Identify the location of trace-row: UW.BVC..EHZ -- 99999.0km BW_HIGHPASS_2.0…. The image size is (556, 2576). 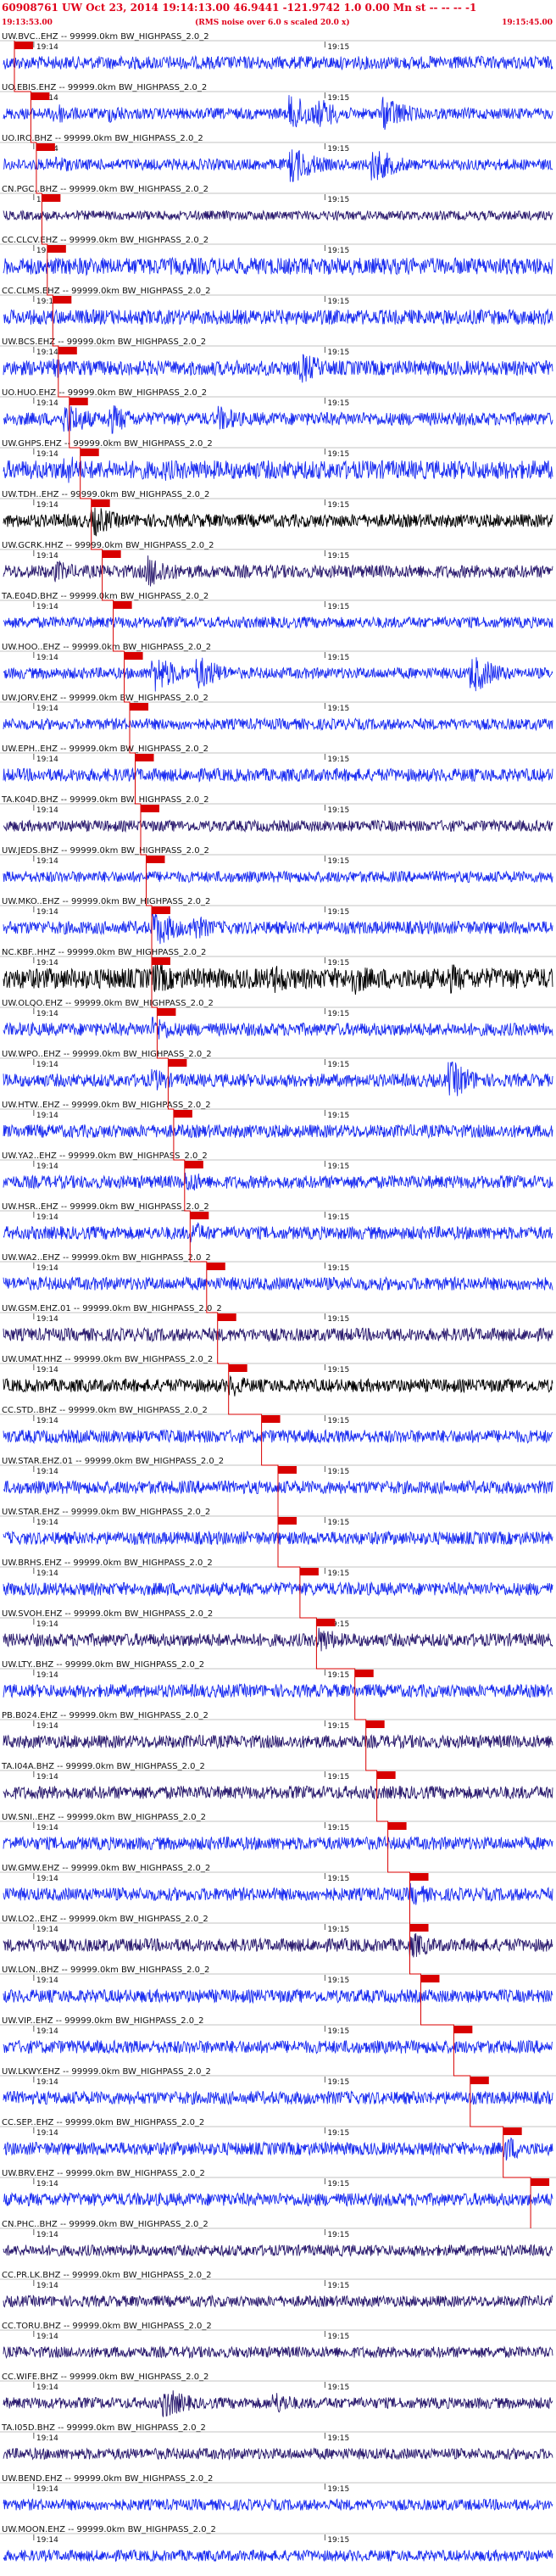
(278, 51).